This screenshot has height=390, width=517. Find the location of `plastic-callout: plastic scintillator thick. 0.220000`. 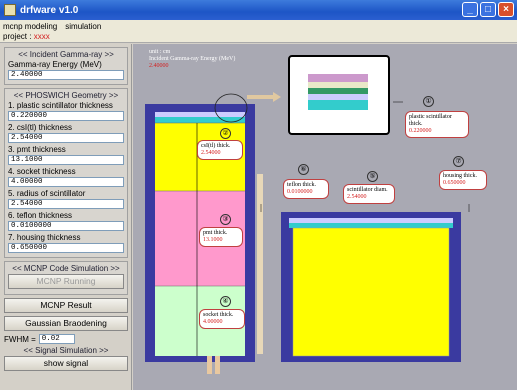

plastic-callout: plastic scintillator thick. 0.220000 is located at coordinates (437, 124).